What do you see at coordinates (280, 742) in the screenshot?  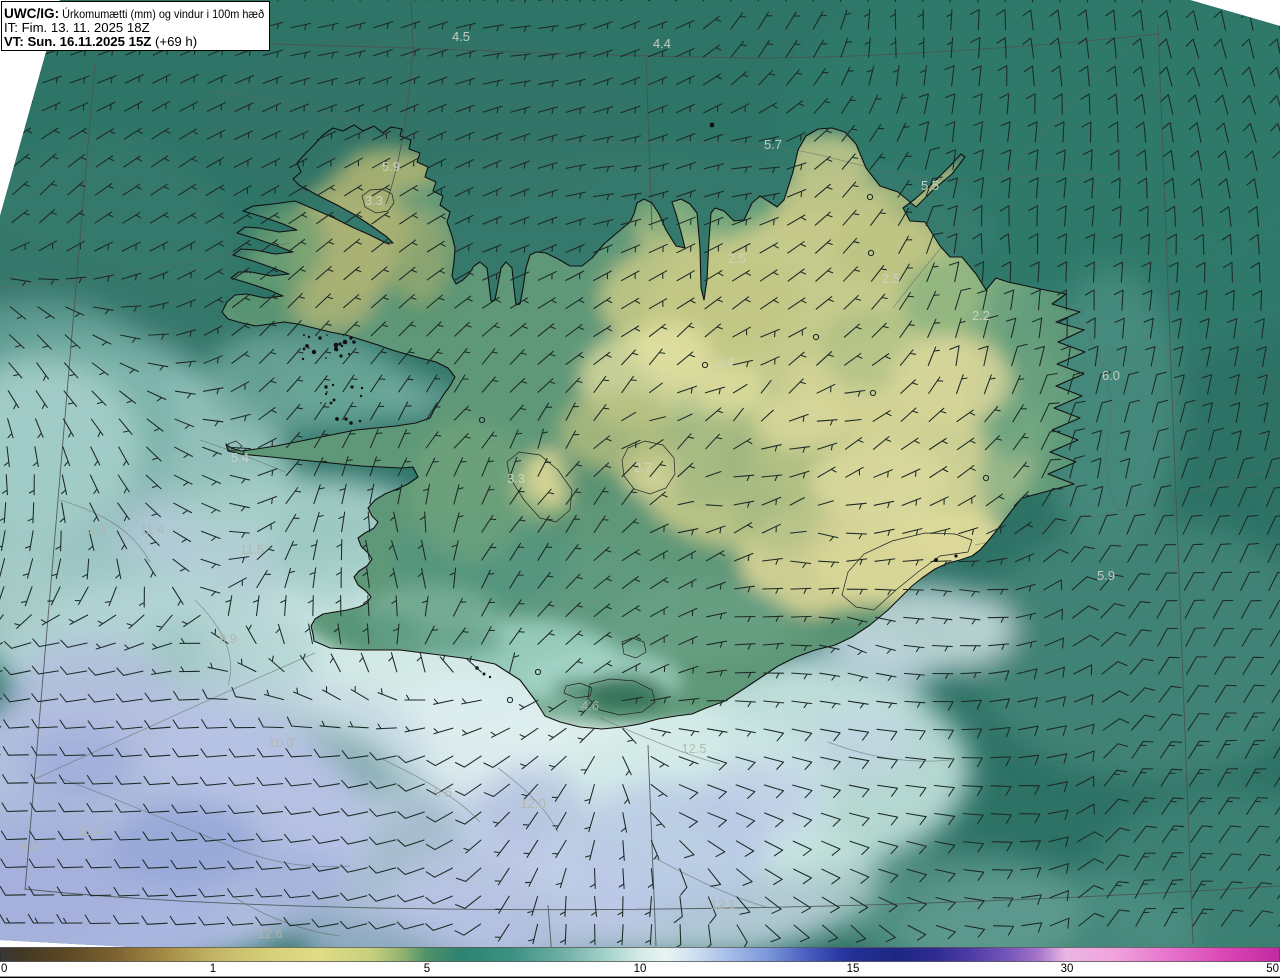 I see `svg-text: 10.0` at bounding box center [280, 742].